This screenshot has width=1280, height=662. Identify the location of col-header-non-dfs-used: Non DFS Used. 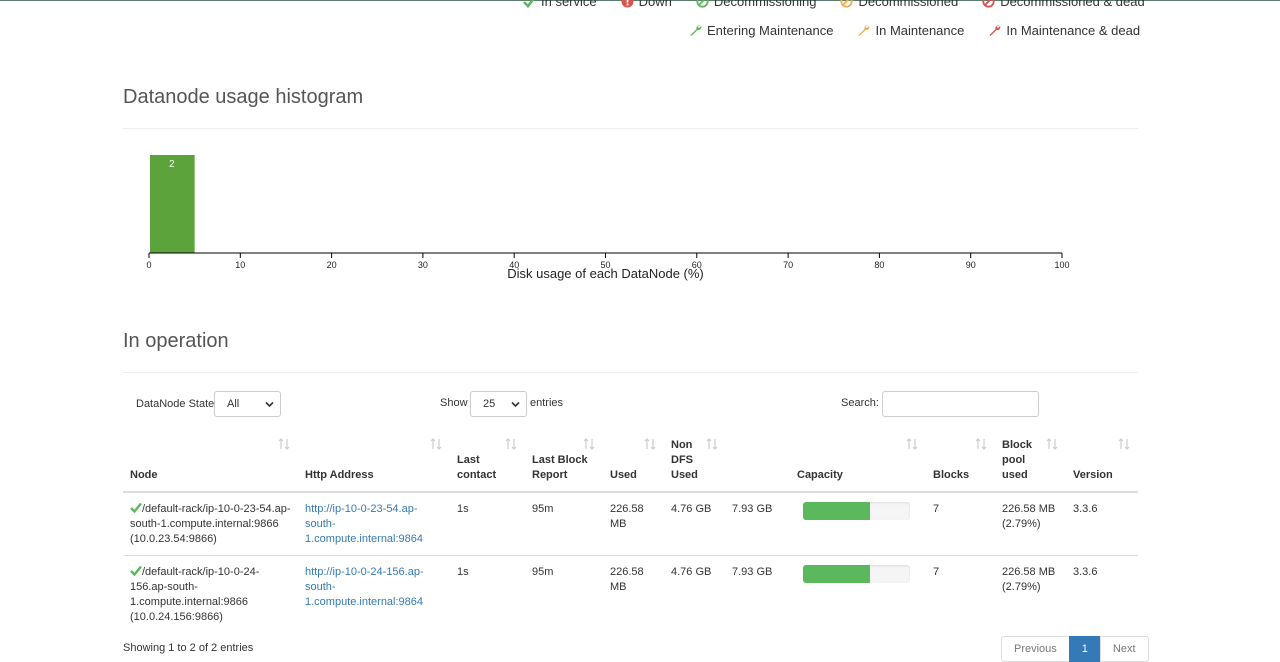
(727, 462).